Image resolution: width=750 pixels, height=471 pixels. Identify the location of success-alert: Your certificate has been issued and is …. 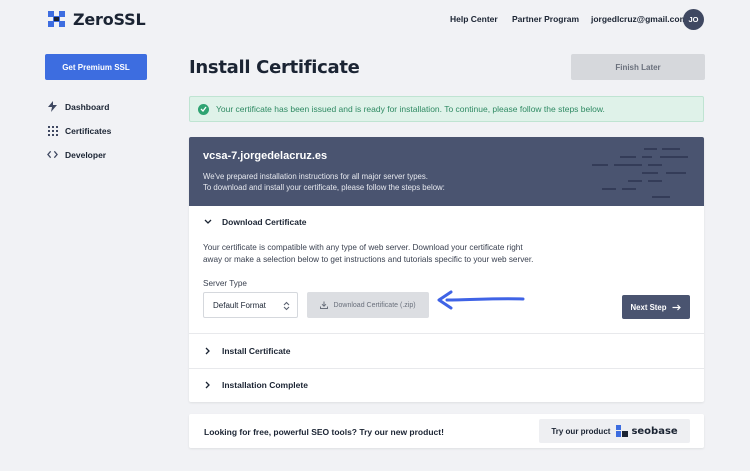
(446, 109).